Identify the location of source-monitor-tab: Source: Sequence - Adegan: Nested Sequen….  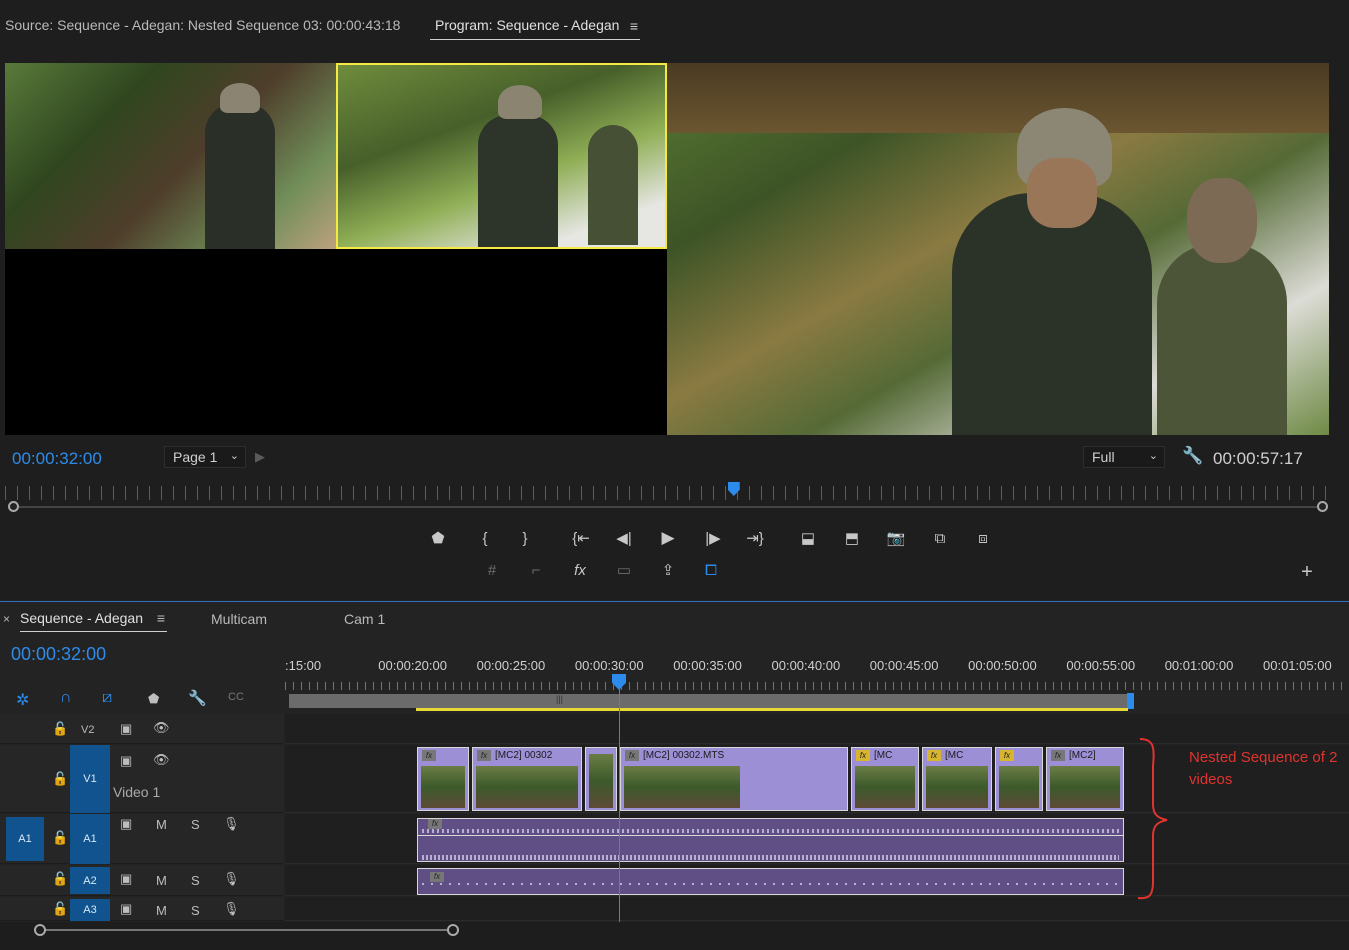
(202, 25).